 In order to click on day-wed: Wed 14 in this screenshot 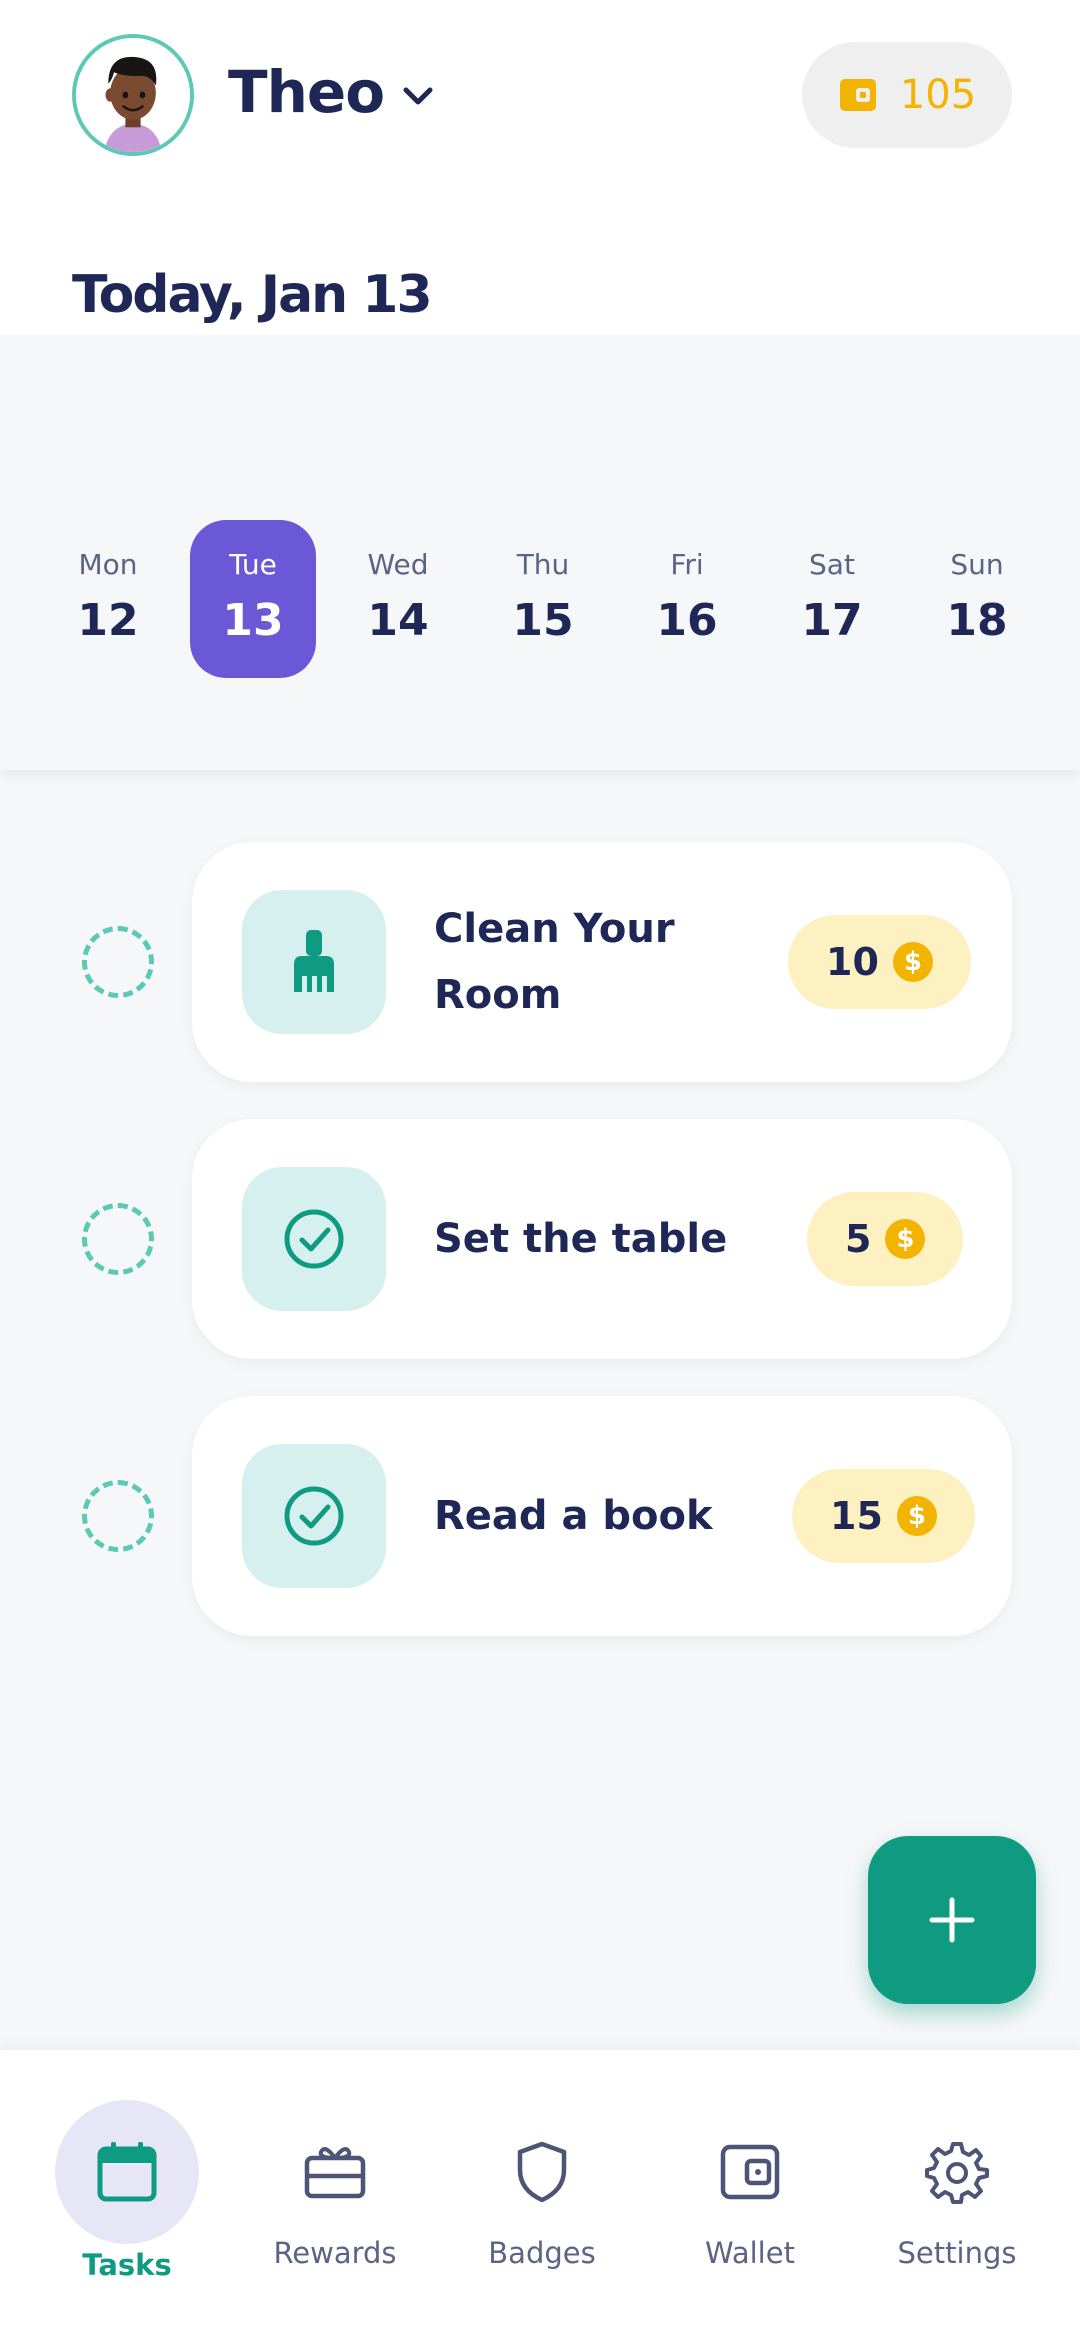, I will do `click(398, 599)`.